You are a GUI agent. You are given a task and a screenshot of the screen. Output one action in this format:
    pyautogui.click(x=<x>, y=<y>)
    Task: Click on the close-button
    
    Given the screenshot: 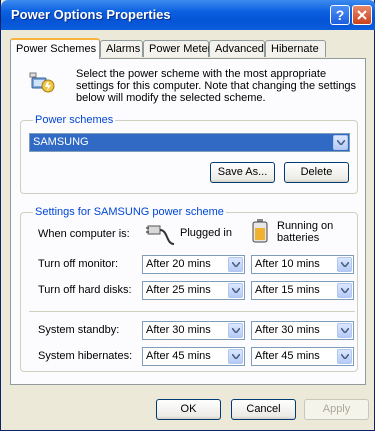 What is the action you would take?
    pyautogui.click(x=362, y=15)
    